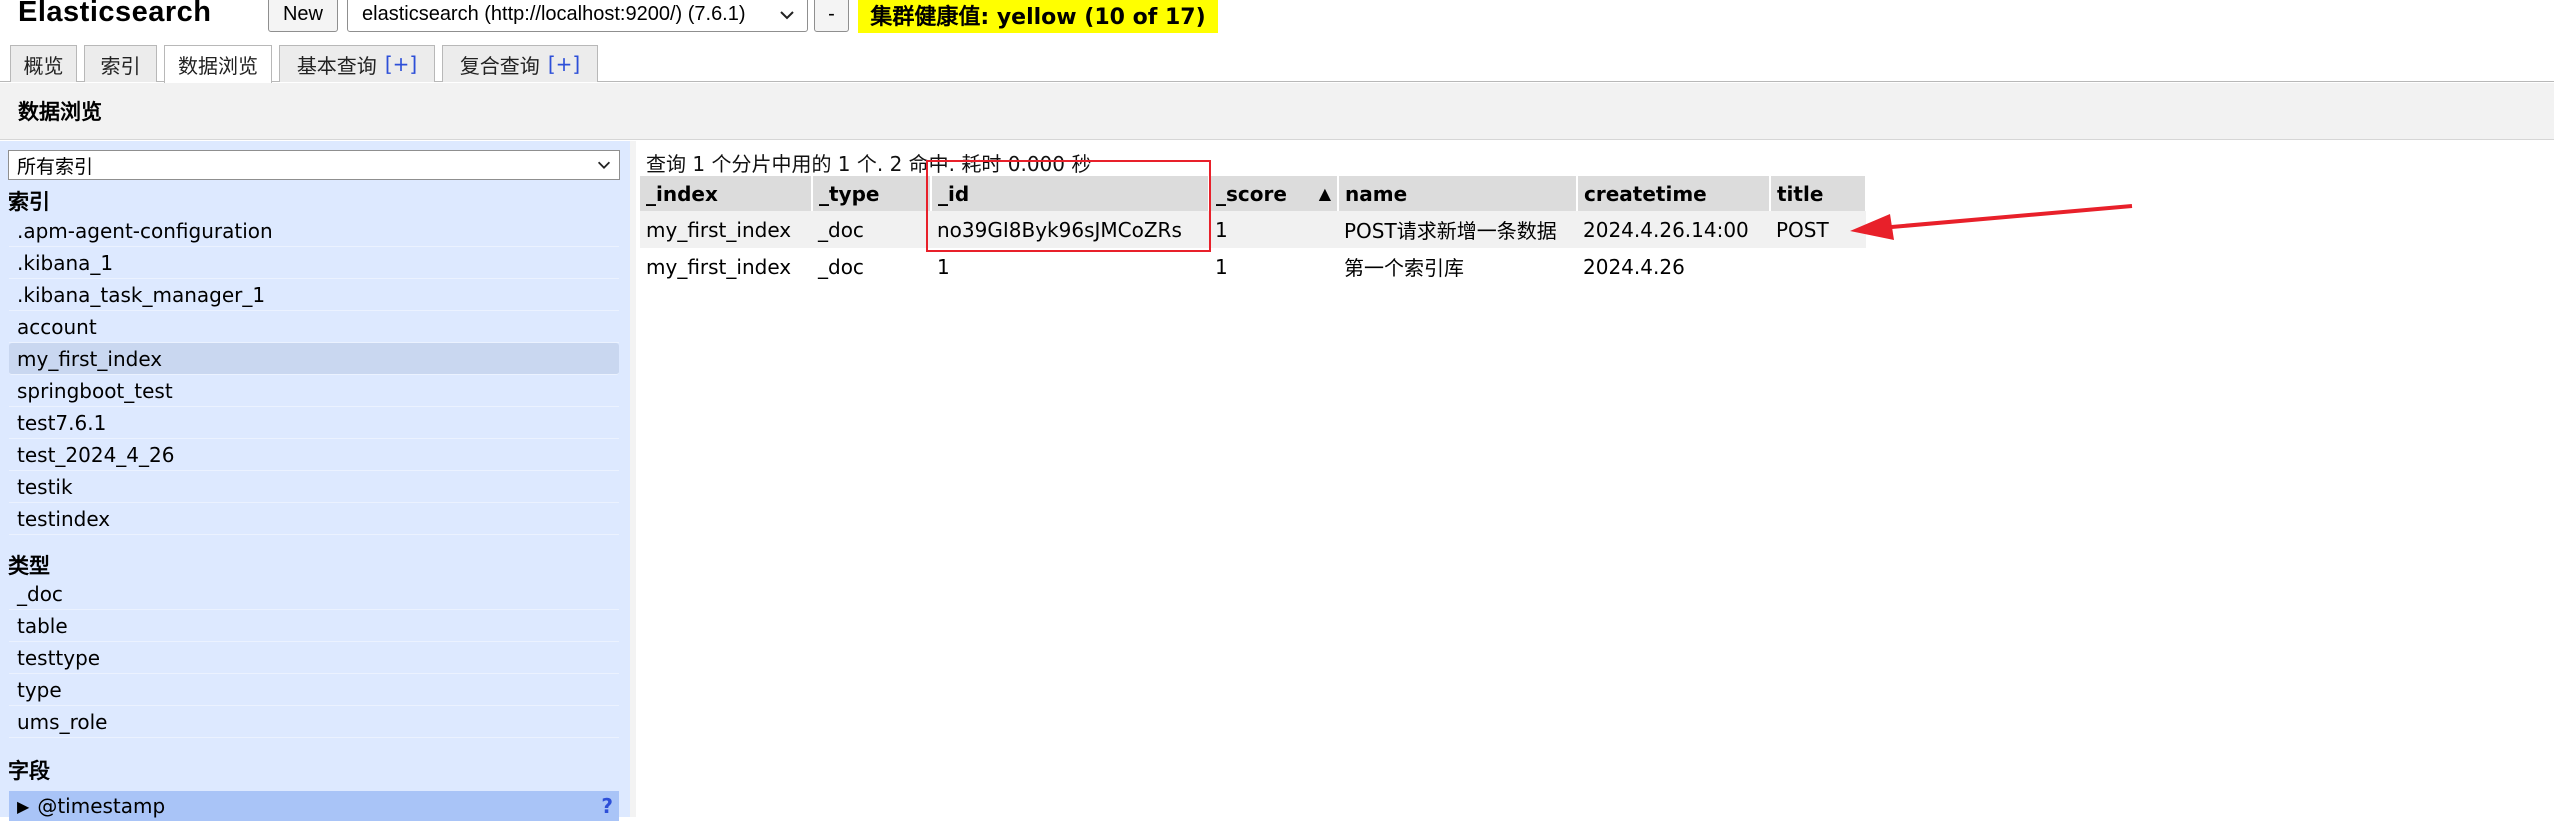 The image size is (2554, 821). Describe the element at coordinates (1253, 266) in the screenshot. I see `table-row: my_first_index _doc 1 1 第一个索引库 2024.4.26` at that location.